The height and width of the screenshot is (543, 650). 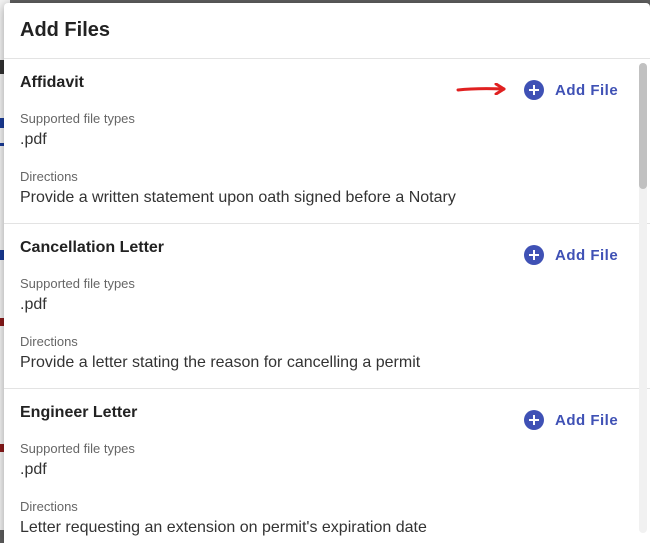 What do you see at coordinates (643, 298) in the screenshot?
I see `vertical-scrollbar` at bounding box center [643, 298].